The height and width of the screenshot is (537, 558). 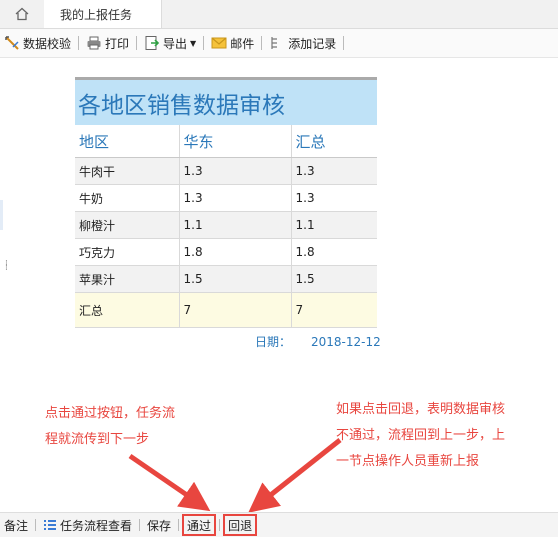 I want to click on remark-label: 备注, so click(x=16, y=525).